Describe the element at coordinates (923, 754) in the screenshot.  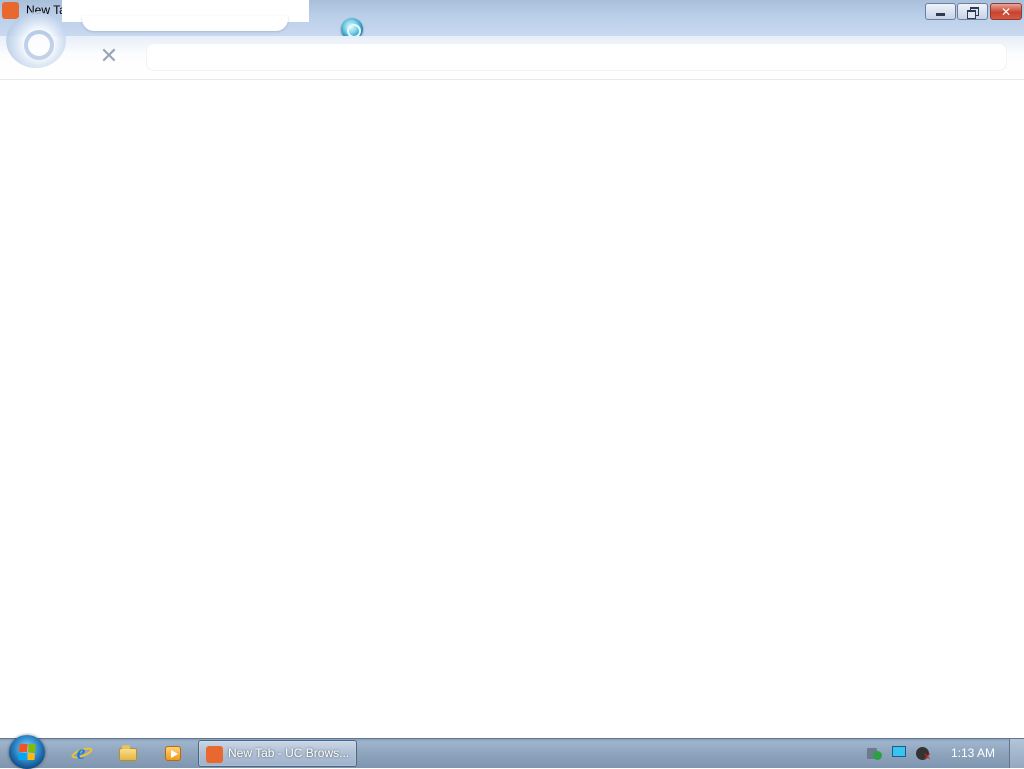
I see `volume-muted-icon: ✕` at that location.